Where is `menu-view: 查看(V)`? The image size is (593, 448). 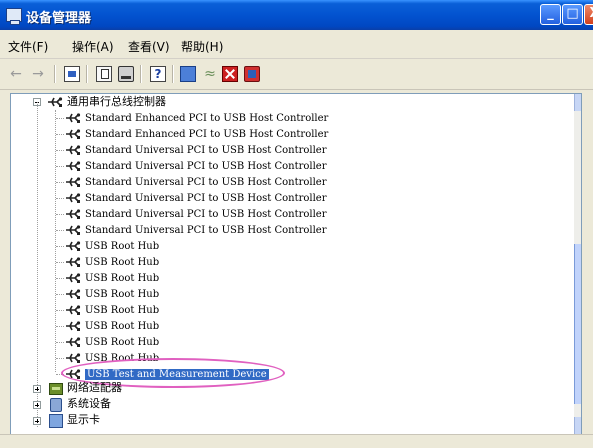 menu-view: 查看(V) is located at coordinates (149, 46).